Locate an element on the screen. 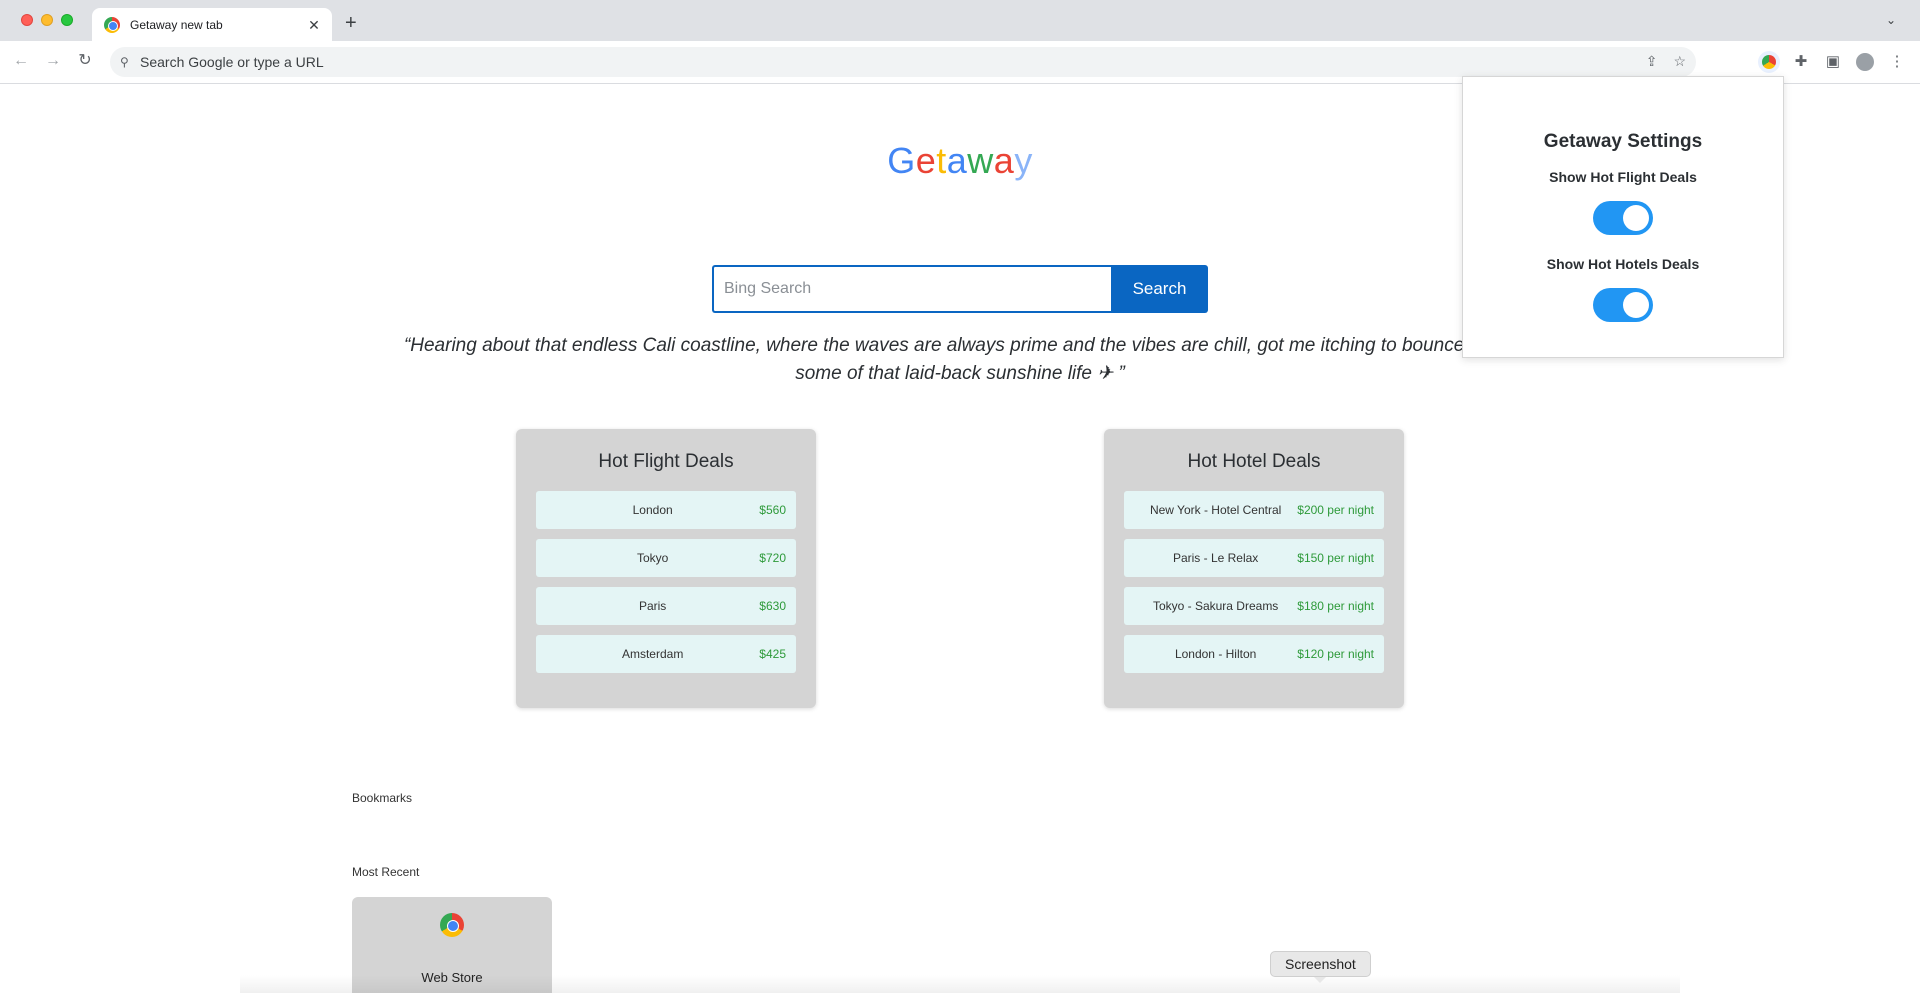  share-icon: ⇪ is located at coordinates (1652, 61).